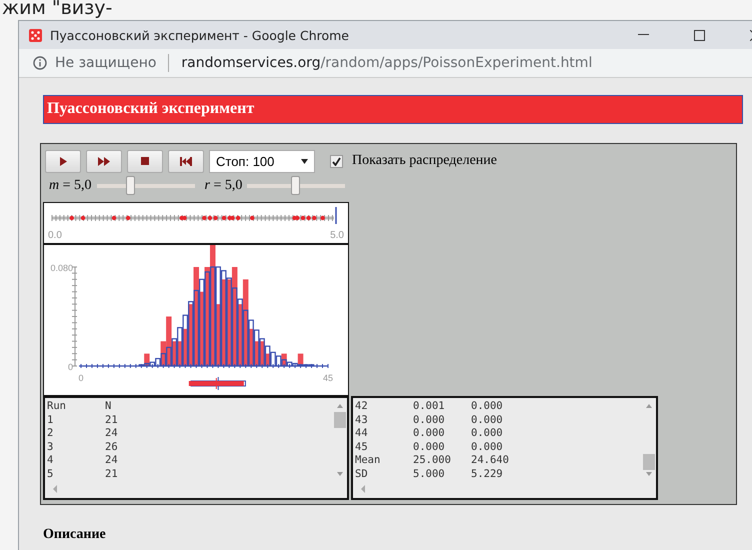 The image size is (752, 550). I want to click on fast-forward-icon, so click(104, 161).